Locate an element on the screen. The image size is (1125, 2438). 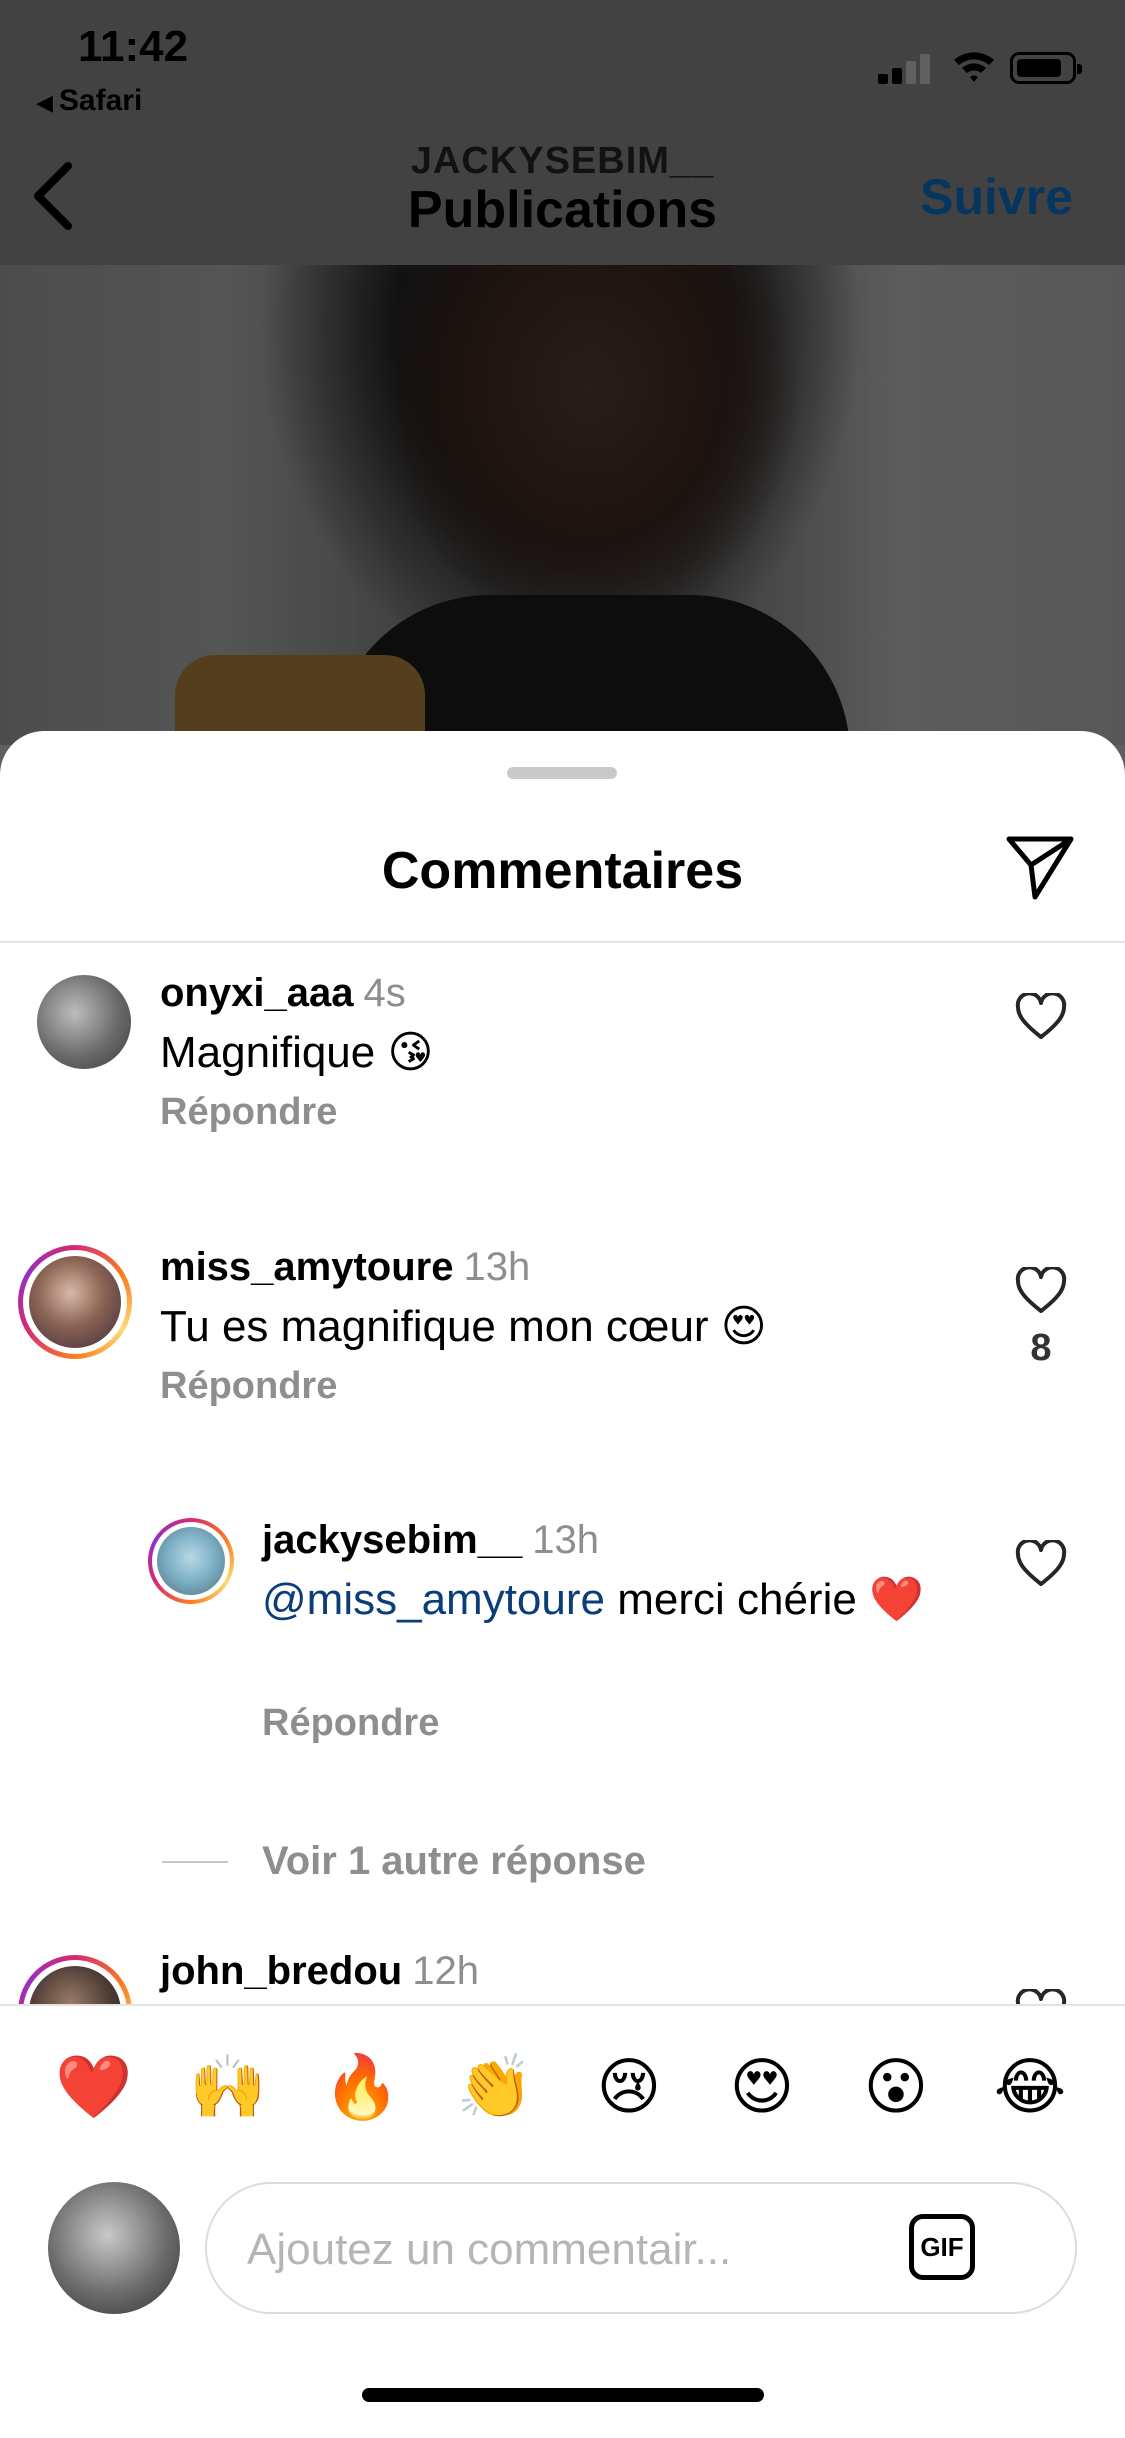
comment-text: Tu es magnifique mon cœur 😍 is located at coordinates (463, 1326).